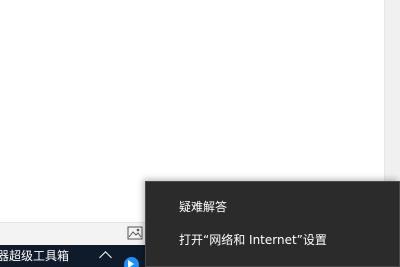  Describe the element at coordinates (272, 207) in the screenshot. I see `menu-item-troubleshoot: 疑难解答` at that location.